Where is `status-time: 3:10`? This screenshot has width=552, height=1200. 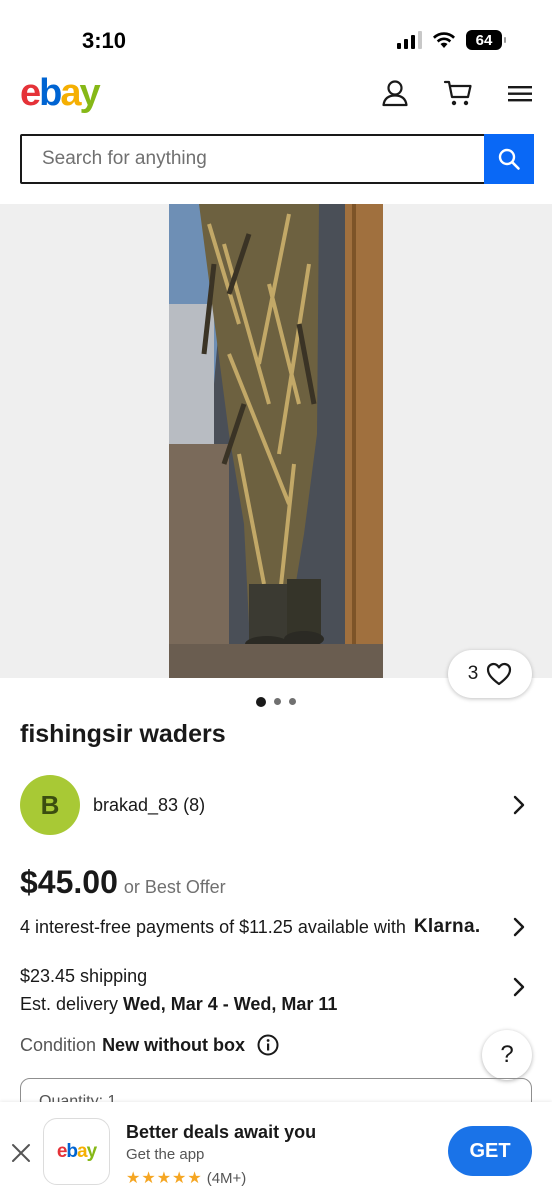 status-time: 3:10 is located at coordinates (104, 40).